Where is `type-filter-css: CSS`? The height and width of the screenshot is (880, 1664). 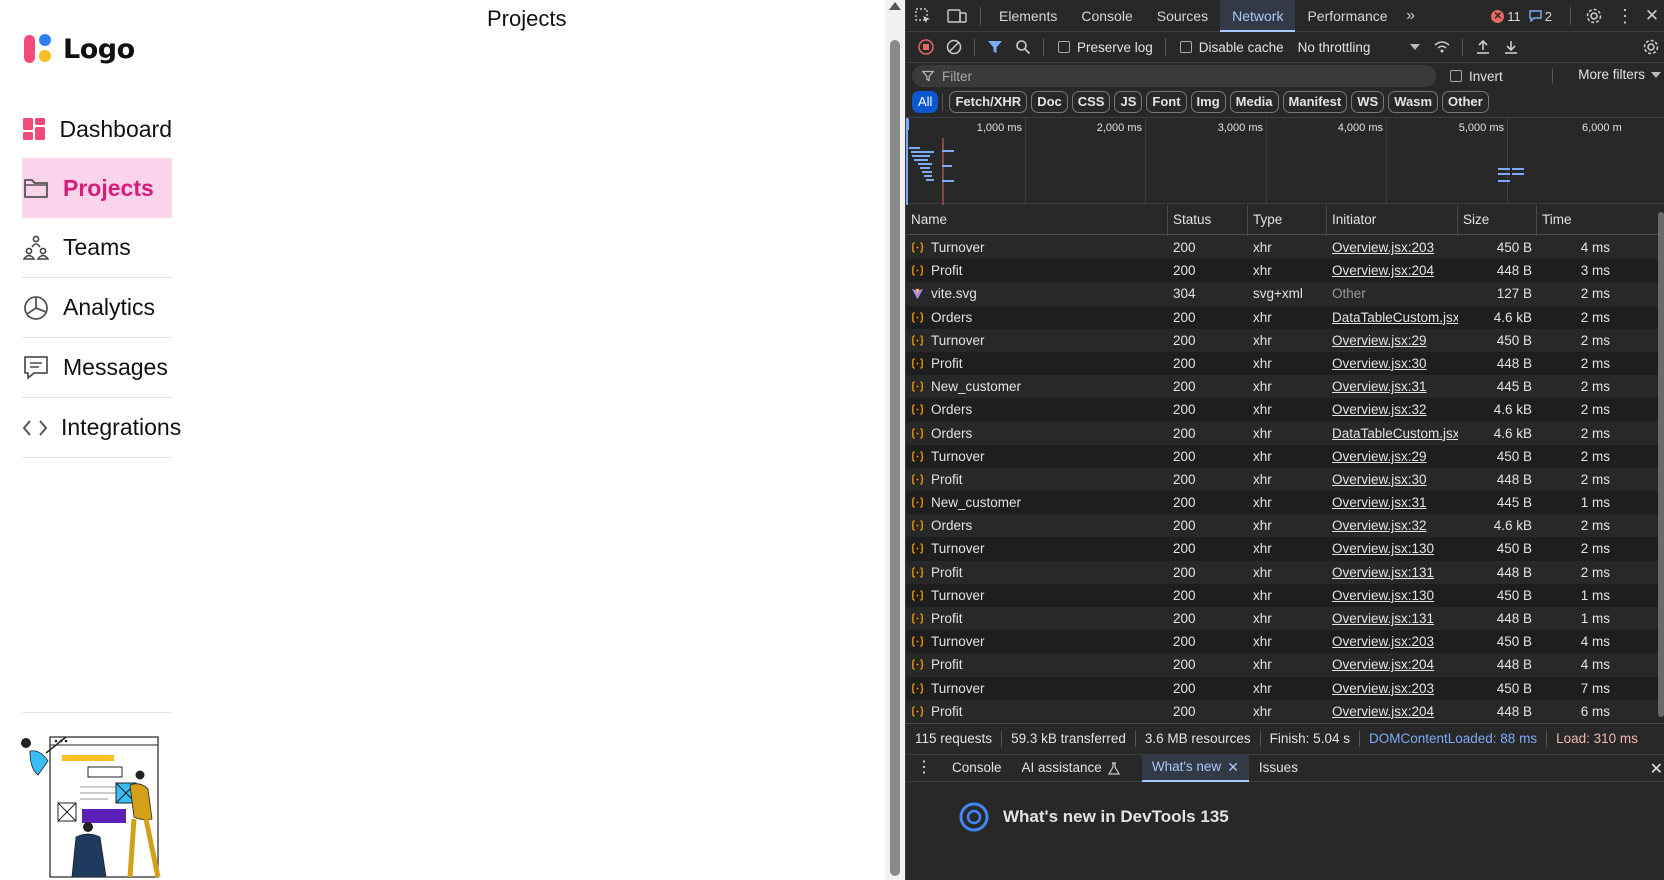
type-filter-css: CSS is located at coordinates (1091, 102).